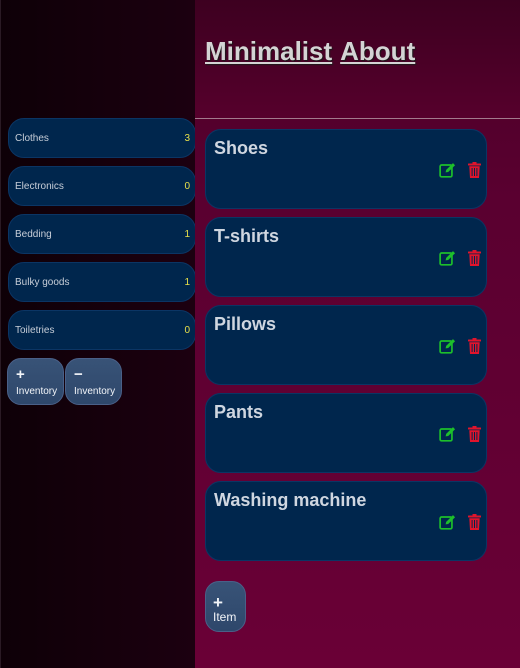  Describe the element at coordinates (35, 330) in the screenshot. I see `inventory-name: Toiletries` at that location.